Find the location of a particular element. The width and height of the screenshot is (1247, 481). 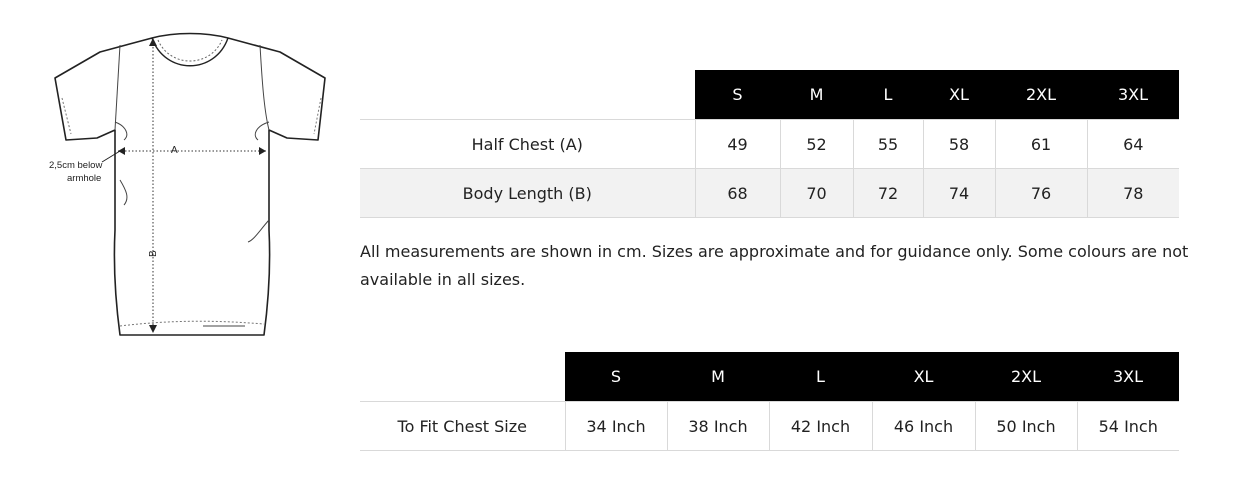

table-cell: 54 Inch is located at coordinates (1127, 426).